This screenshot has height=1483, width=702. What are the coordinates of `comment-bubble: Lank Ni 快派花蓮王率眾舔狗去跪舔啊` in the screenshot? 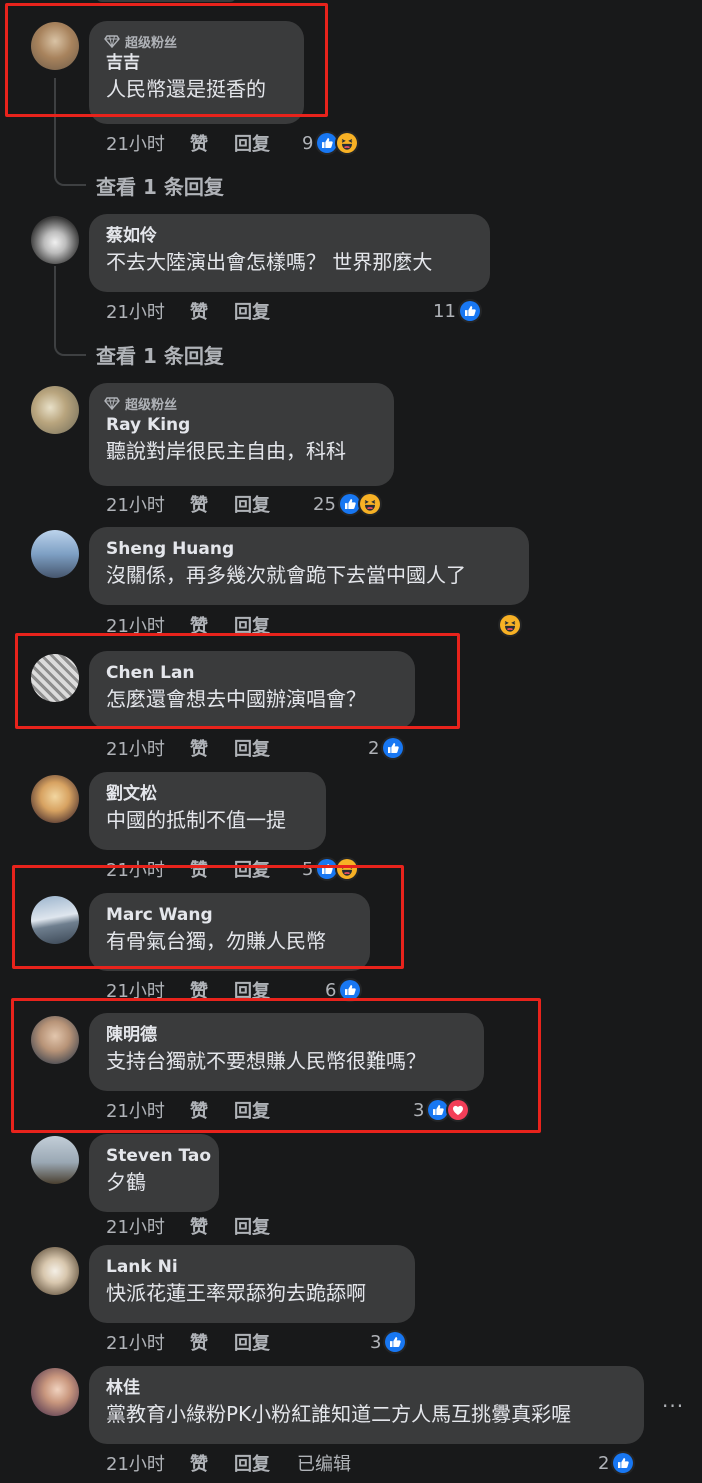 It's located at (252, 1284).